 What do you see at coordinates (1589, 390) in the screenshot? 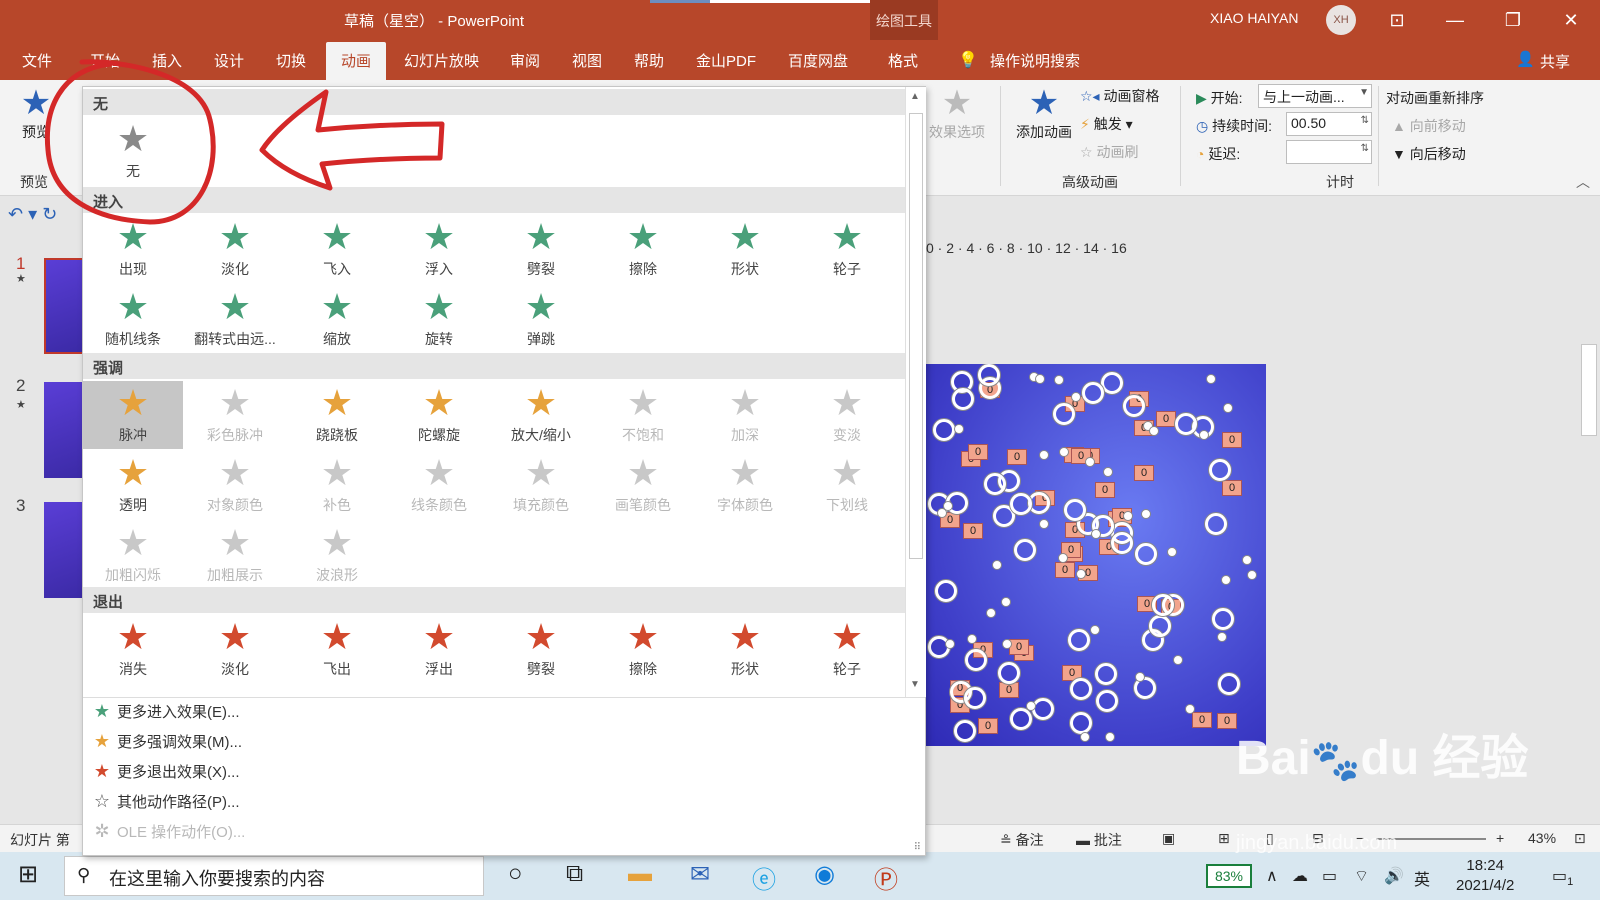
I see `scrollbar-thumb` at bounding box center [1589, 390].